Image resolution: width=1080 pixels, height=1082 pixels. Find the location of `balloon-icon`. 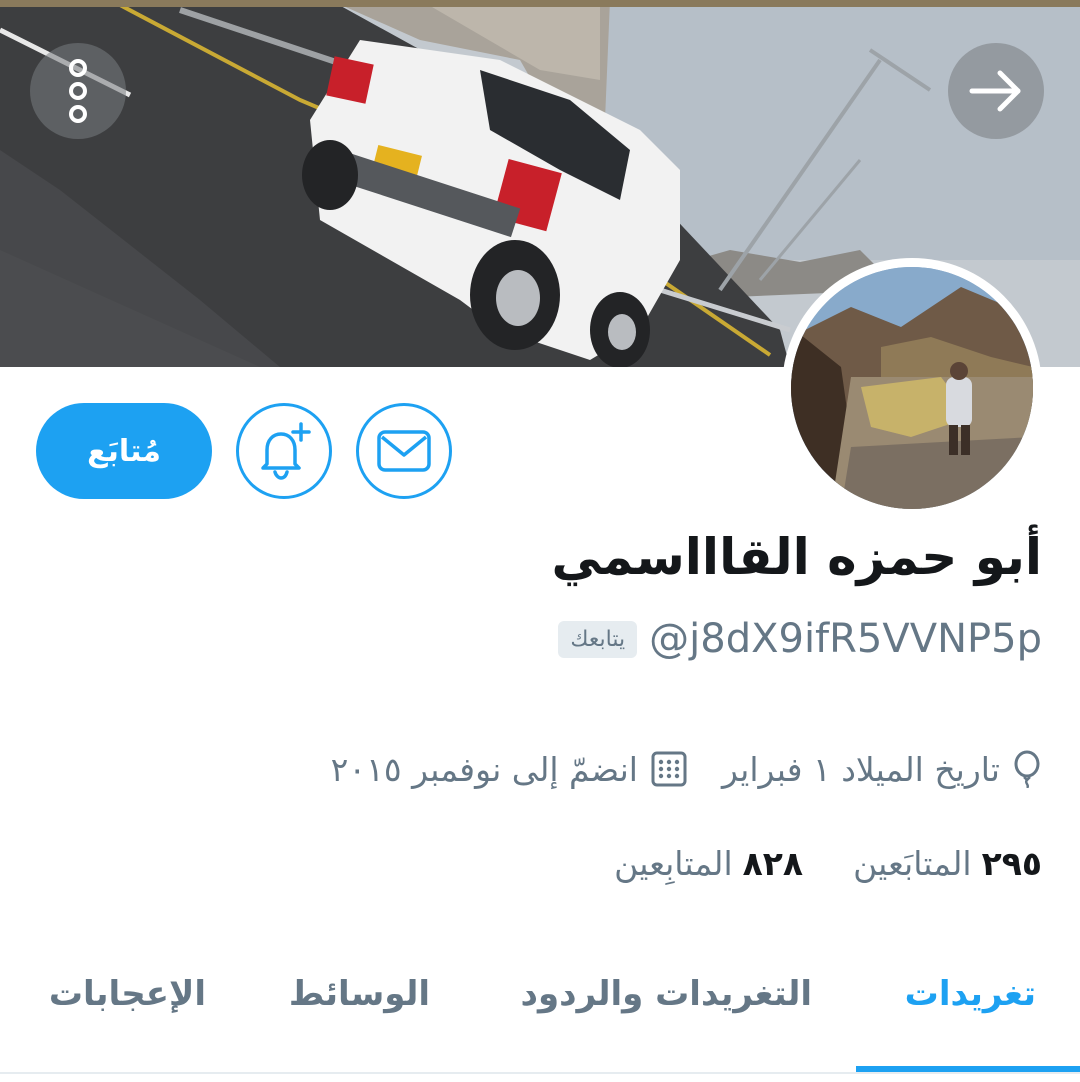

balloon-icon is located at coordinates (1027, 769).